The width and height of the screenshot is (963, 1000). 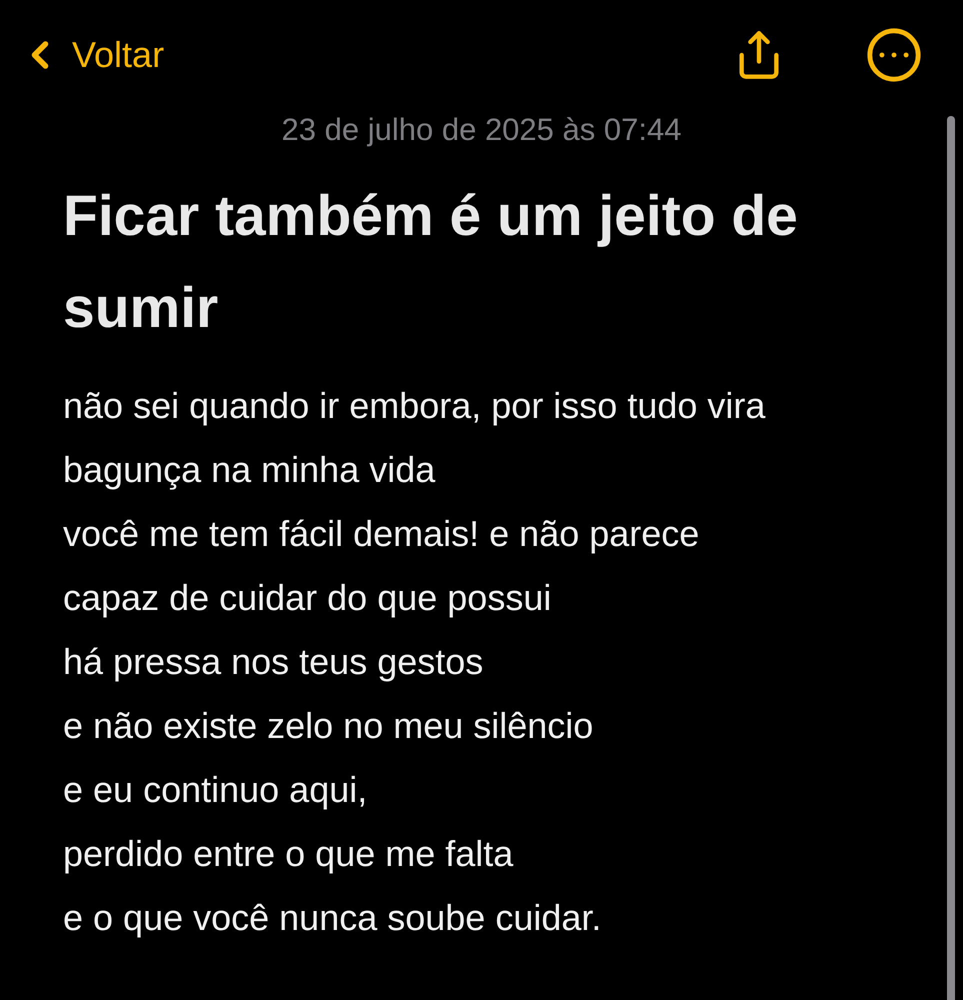 I want to click on note-line: e não existe zelo no meu silêncio, so click(x=328, y=726).